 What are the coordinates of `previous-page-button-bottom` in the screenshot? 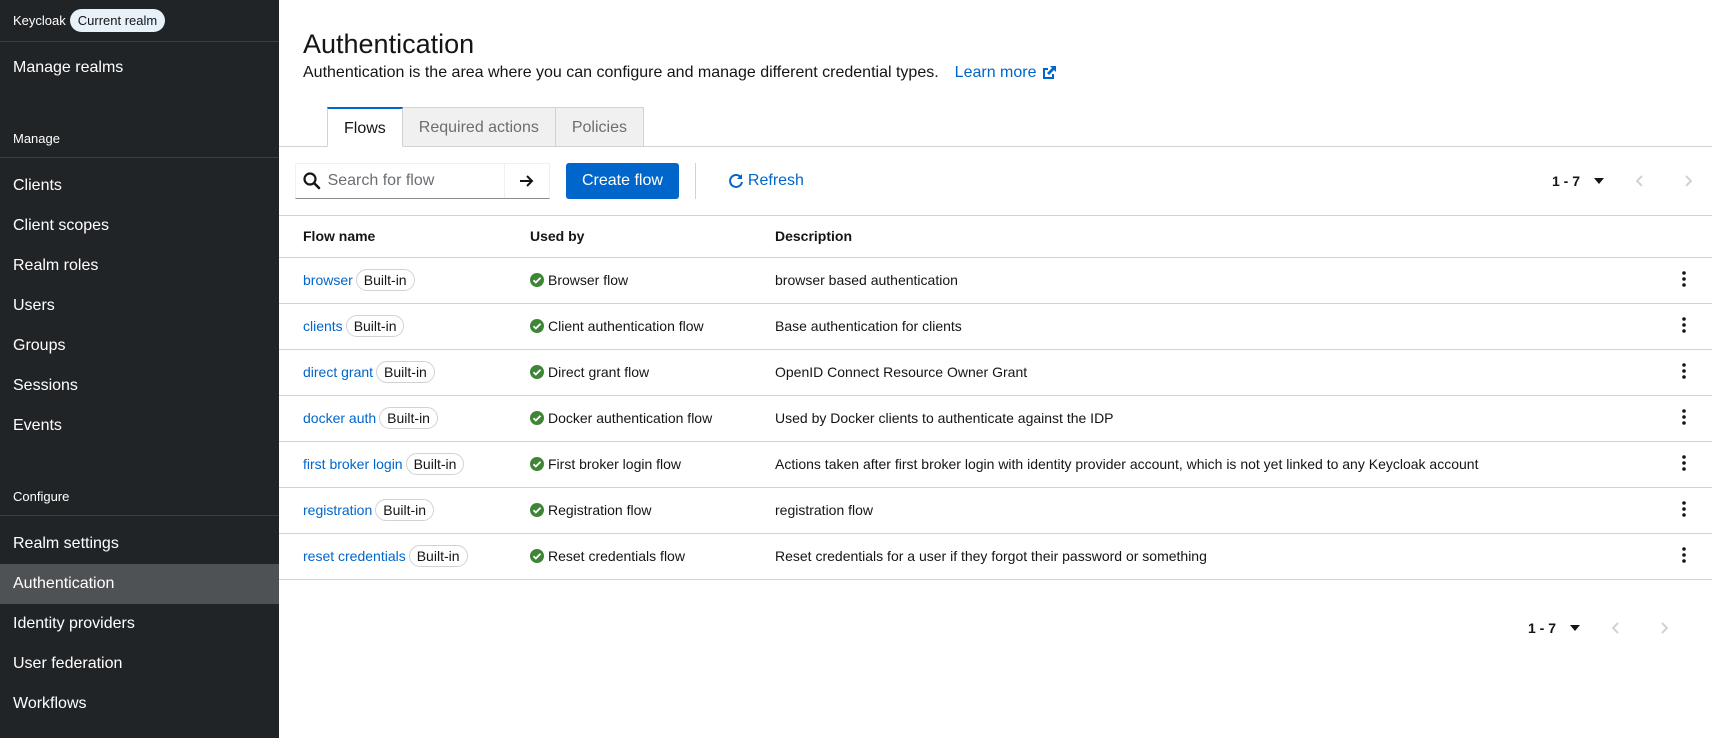 It's located at (1616, 628).